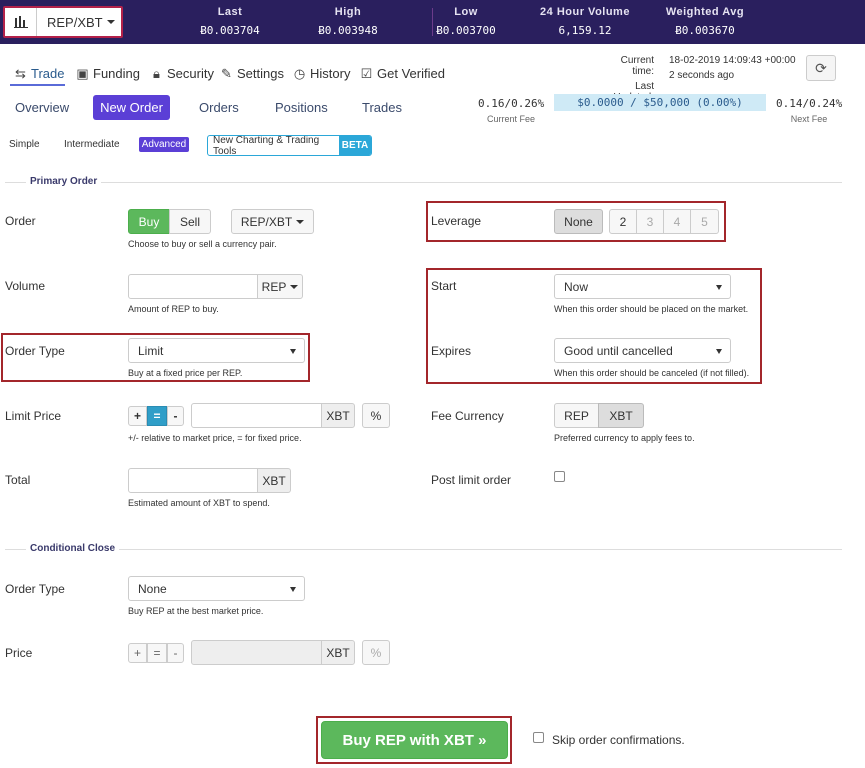 The height and width of the screenshot is (768, 865). I want to click on stat-value: Ƀ0.003948, so click(348, 30).